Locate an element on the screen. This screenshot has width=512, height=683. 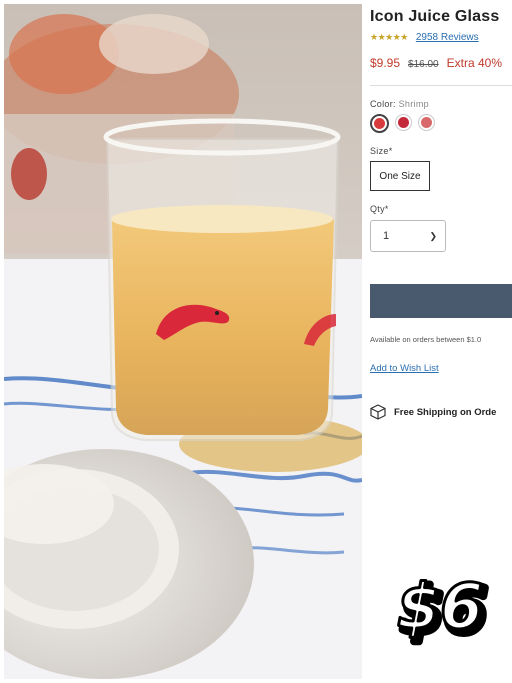
chevron-down-icon: ❯ is located at coordinates (433, 235).